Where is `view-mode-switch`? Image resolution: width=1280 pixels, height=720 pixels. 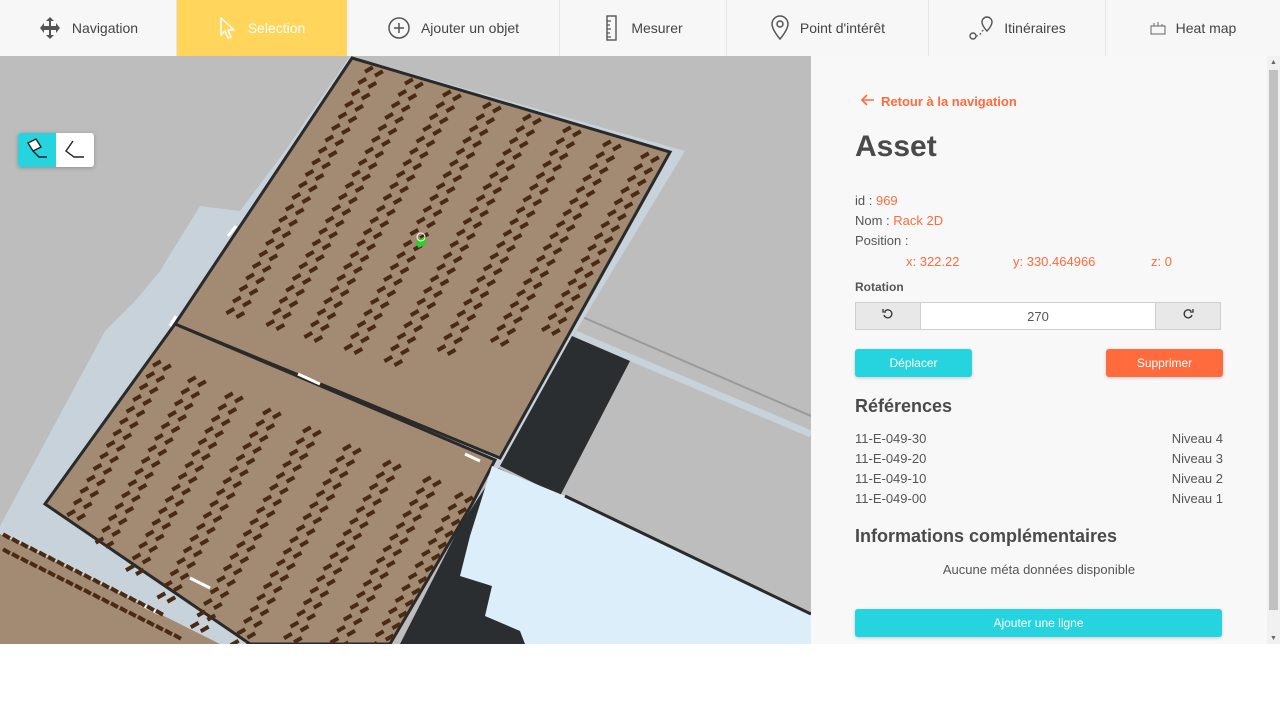 view-mode-switch is located at coordinates (56, 150).